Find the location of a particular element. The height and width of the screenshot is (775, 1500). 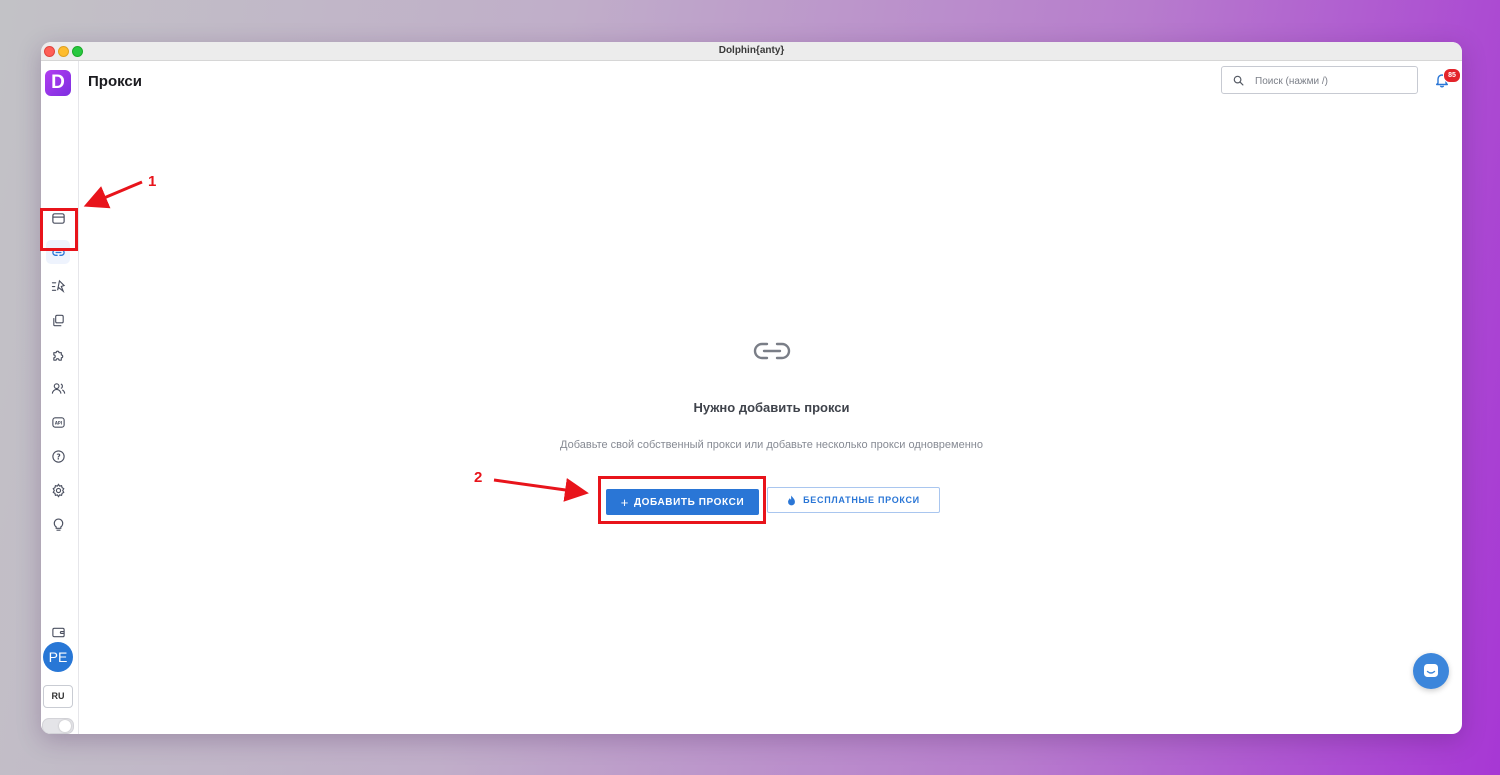

puzzle-icon is located at coordinates (57, 355).